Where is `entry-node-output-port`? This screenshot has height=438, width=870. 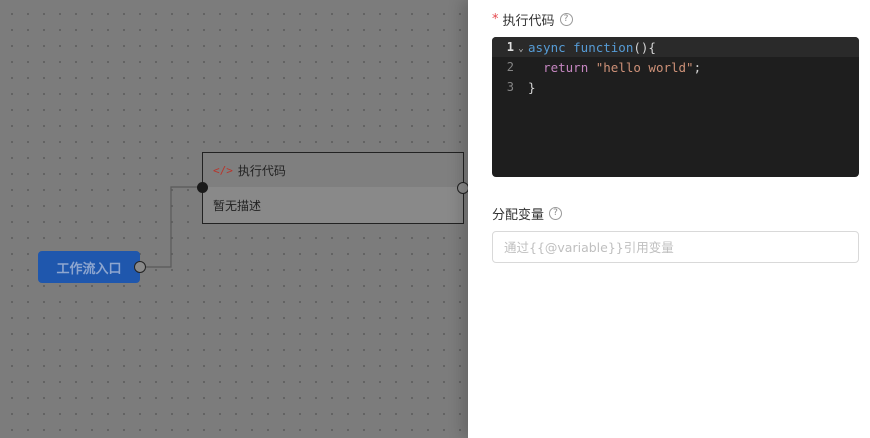 entry-node-output-port is located at coordinates (140, 267).